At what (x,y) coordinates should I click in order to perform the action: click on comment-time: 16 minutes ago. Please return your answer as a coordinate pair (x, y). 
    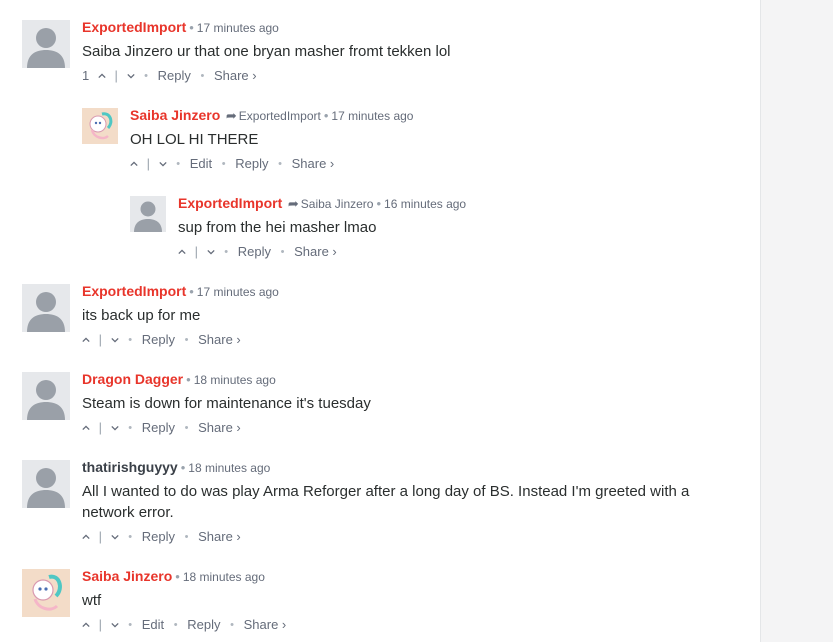
    Looking at the image, I should click on (425, 204).